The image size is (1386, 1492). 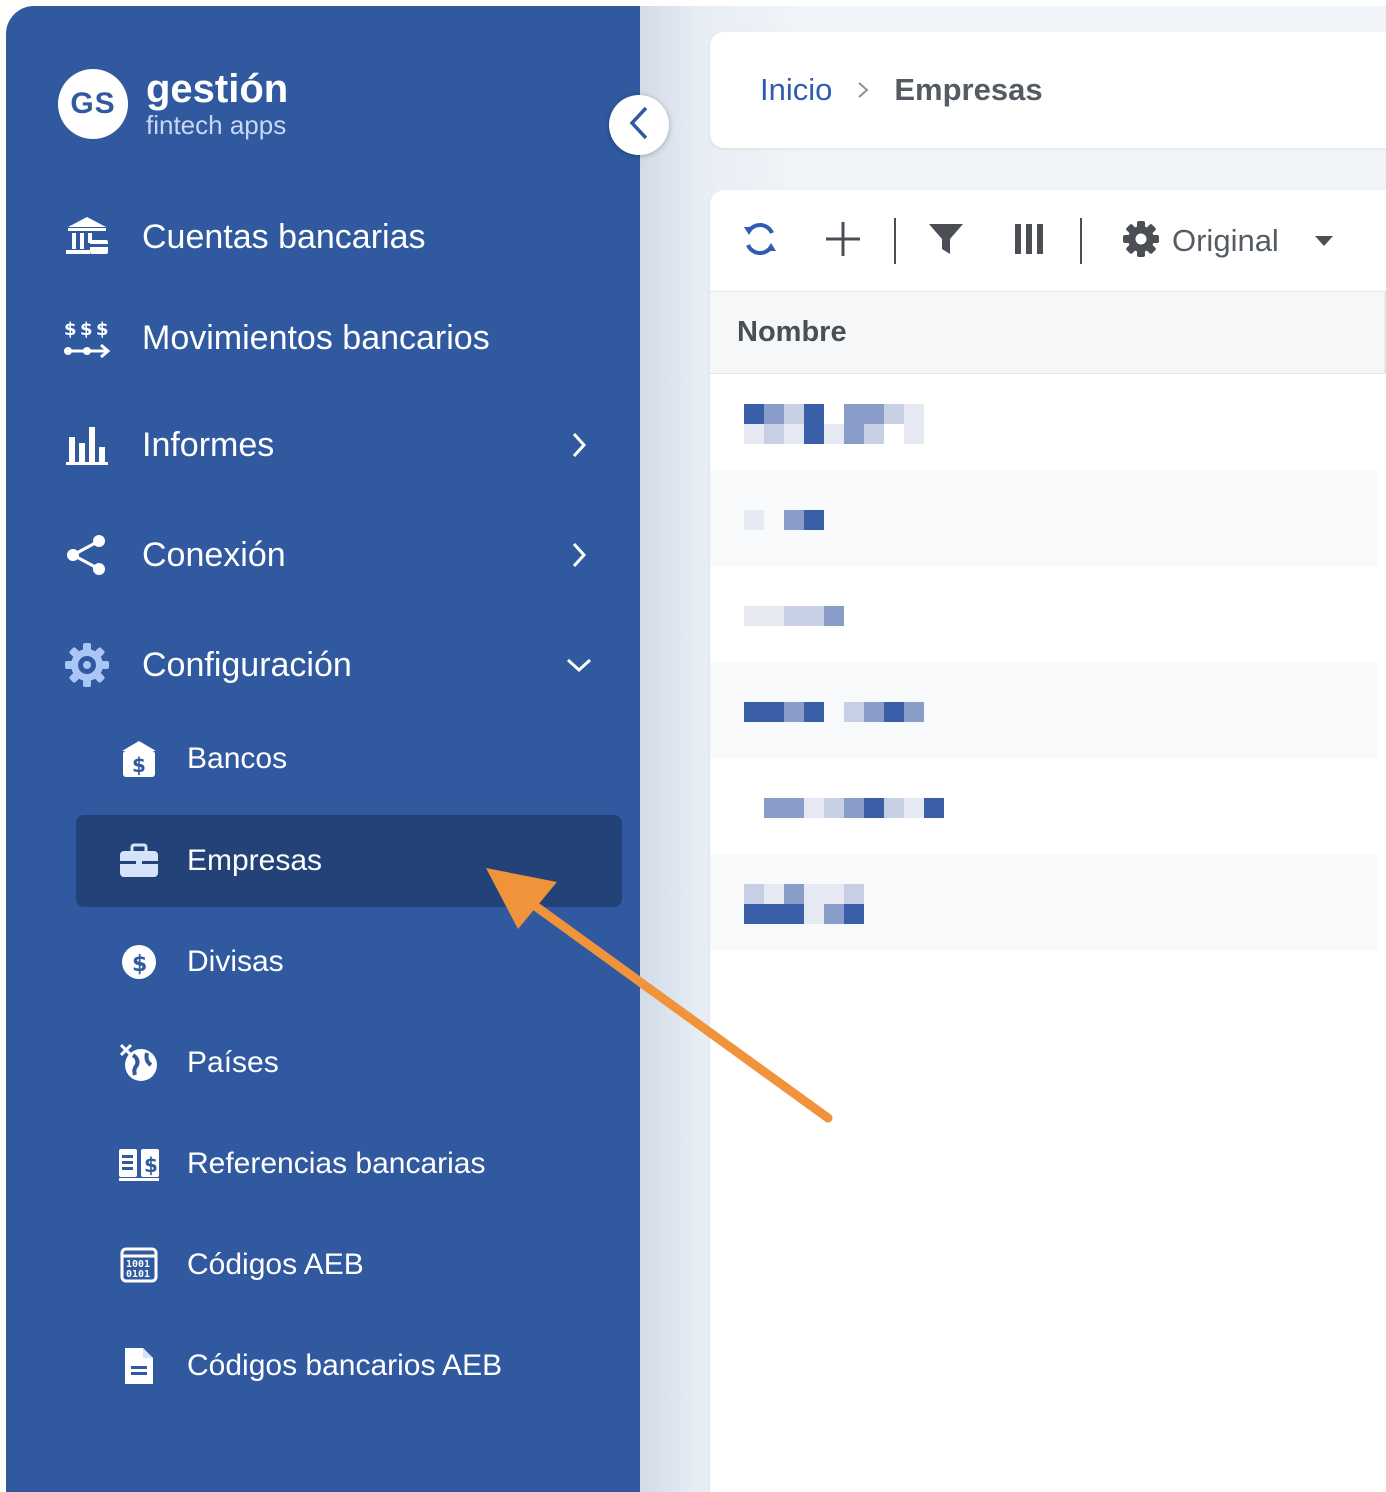 I want to click on view-select: Original, so click(x=1227, y=241).